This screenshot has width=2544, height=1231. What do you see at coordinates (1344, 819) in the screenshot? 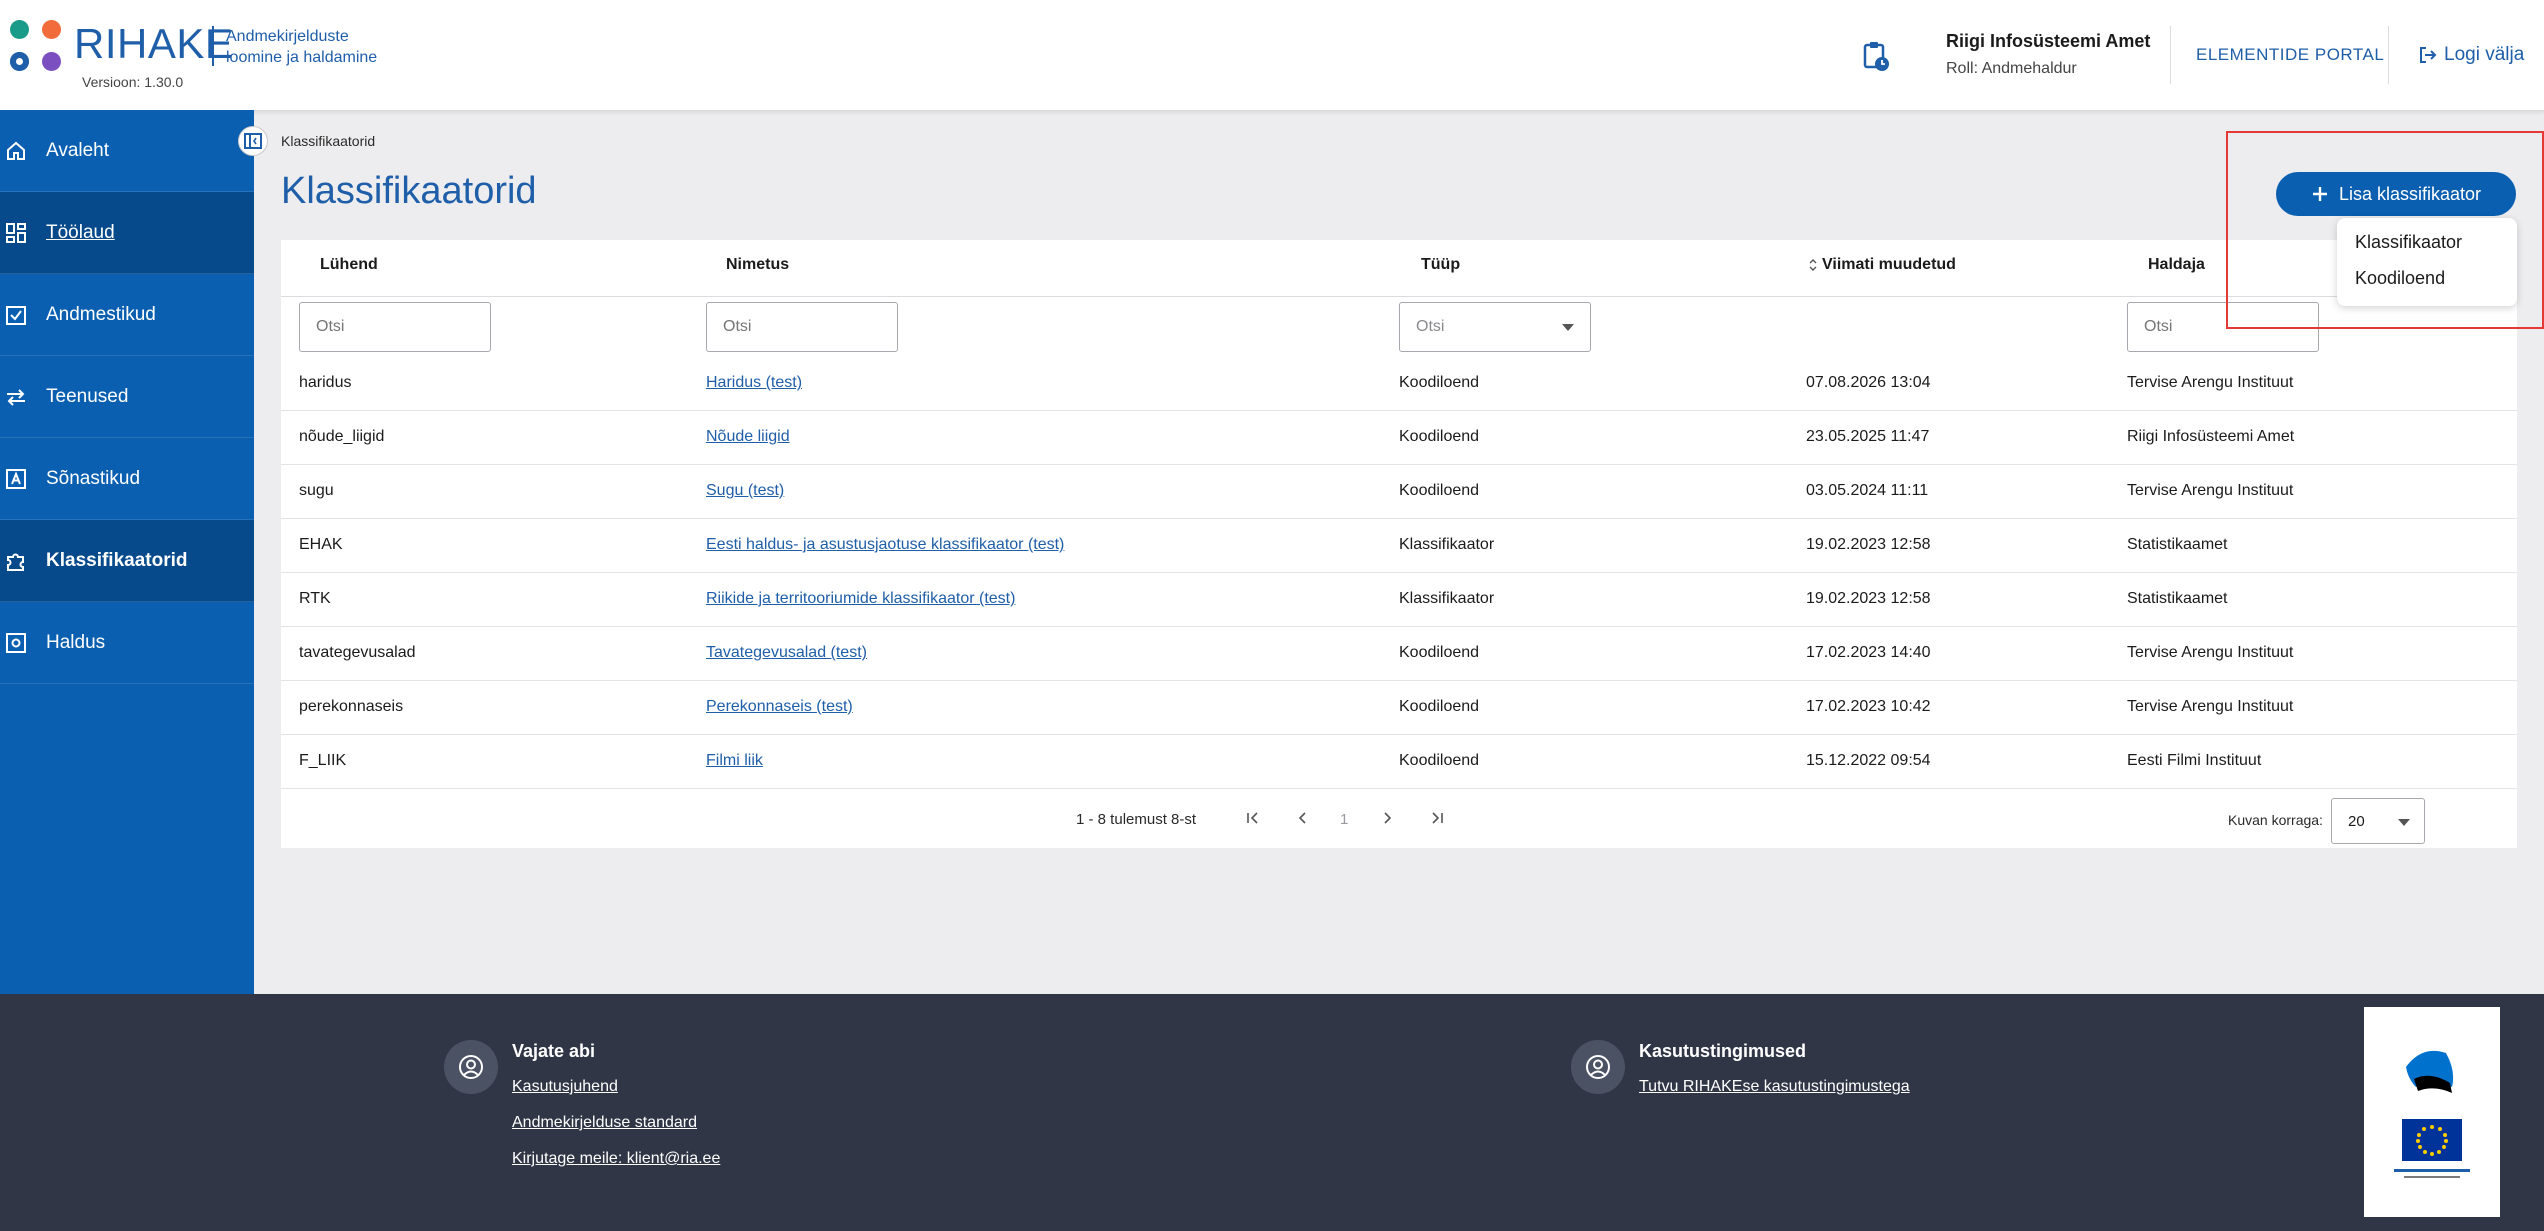
I see `current-page: 1` at bounding box center [1344, 819].